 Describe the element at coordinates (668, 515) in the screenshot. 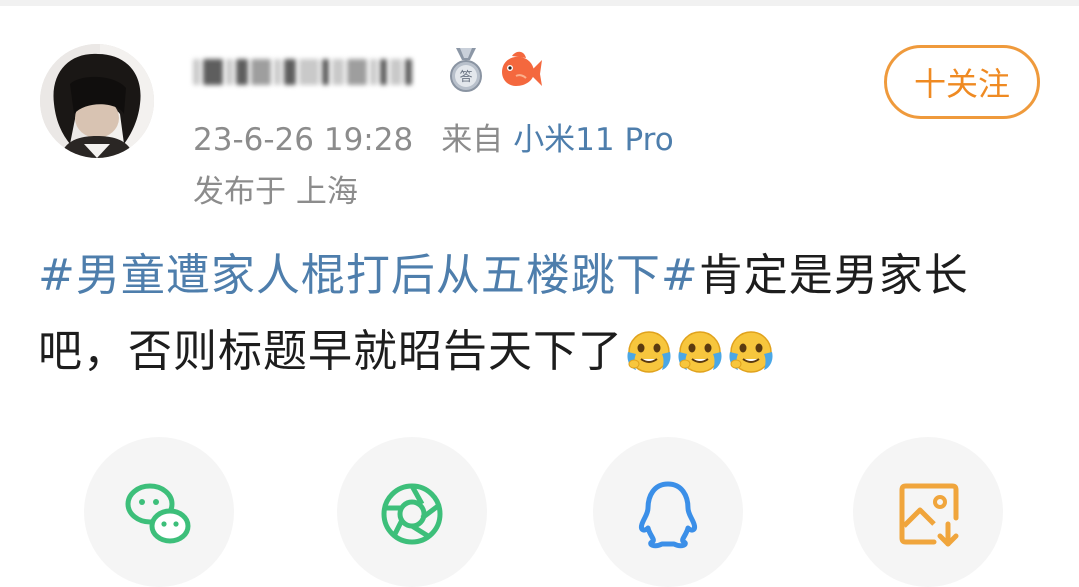

I see `qq-icon` at that location.